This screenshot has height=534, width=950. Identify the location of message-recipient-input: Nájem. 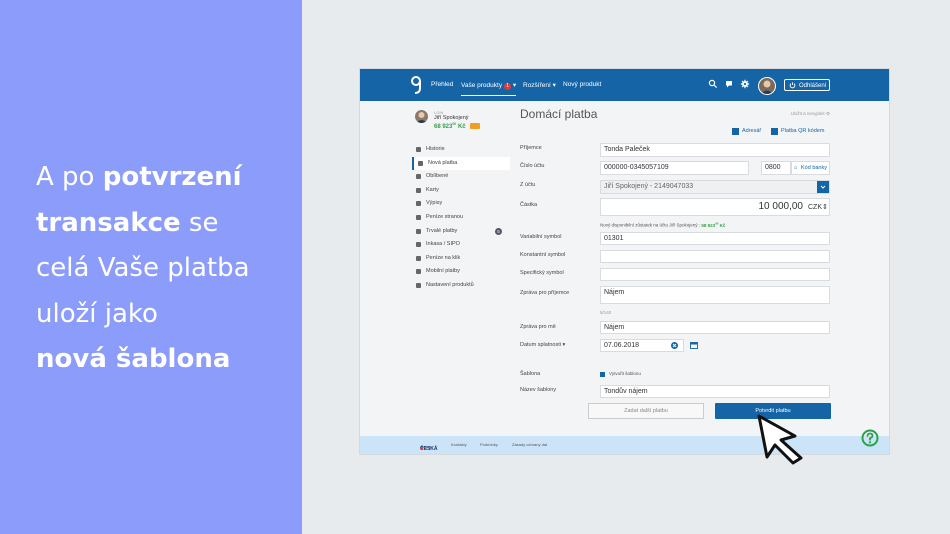
(715, 295).